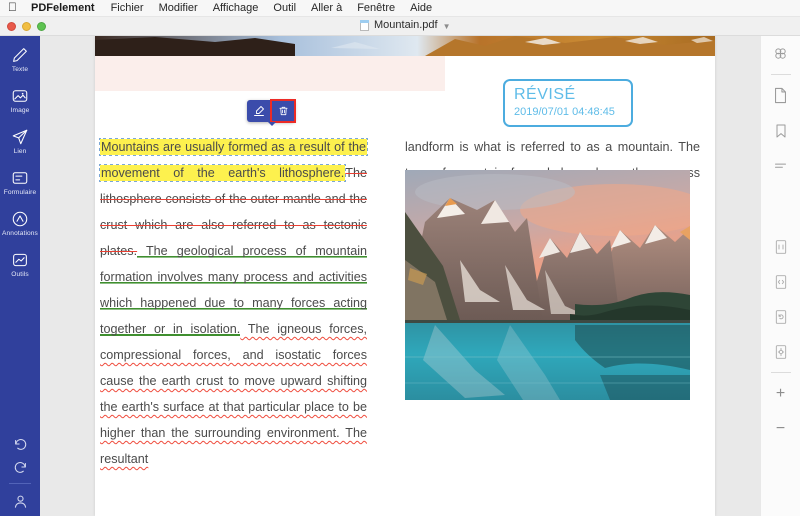 This screenshot has height=516, width=800. Describe the element at coordinates (127, 8) in the screenshot. I see `menubar-item-fichier: Fichier` at that location.